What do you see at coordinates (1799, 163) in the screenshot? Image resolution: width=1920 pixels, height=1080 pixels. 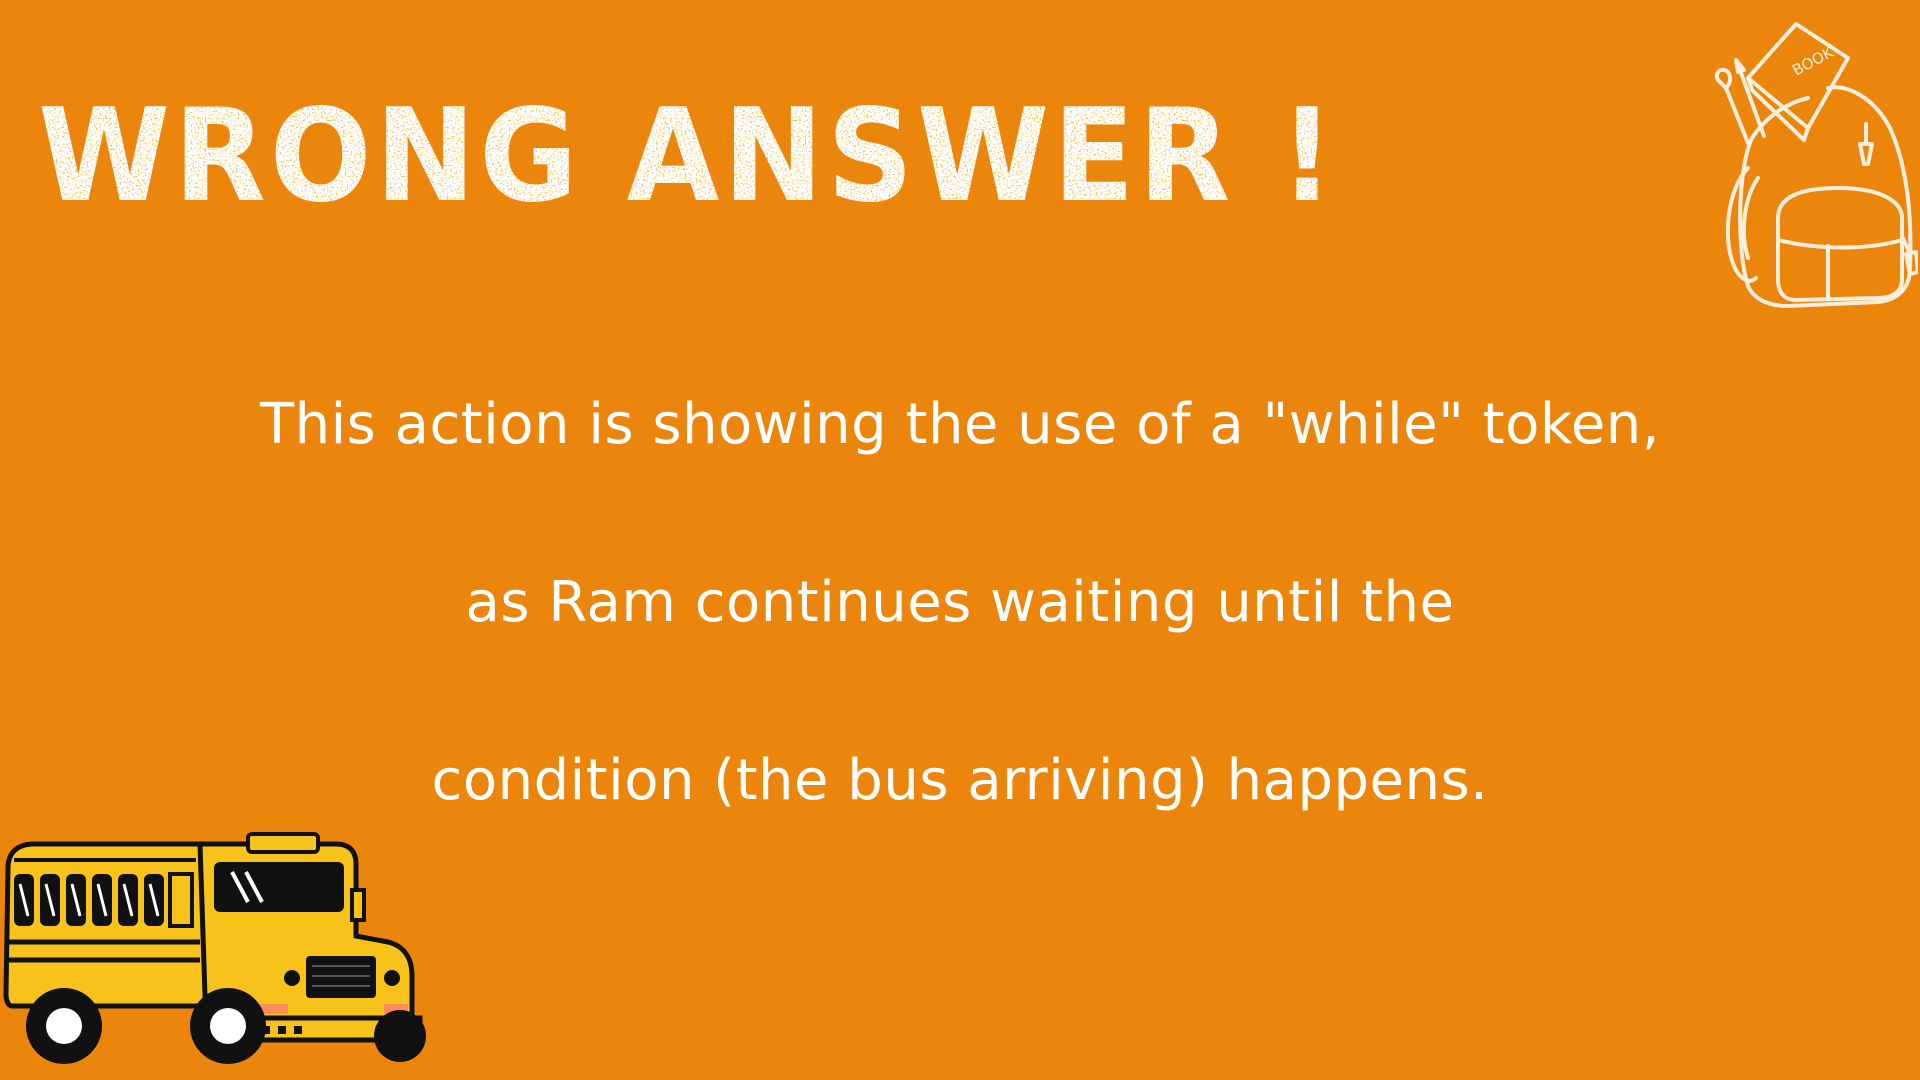 I see `backpack-icon: BOOK` at bounding box center [1799, 163].